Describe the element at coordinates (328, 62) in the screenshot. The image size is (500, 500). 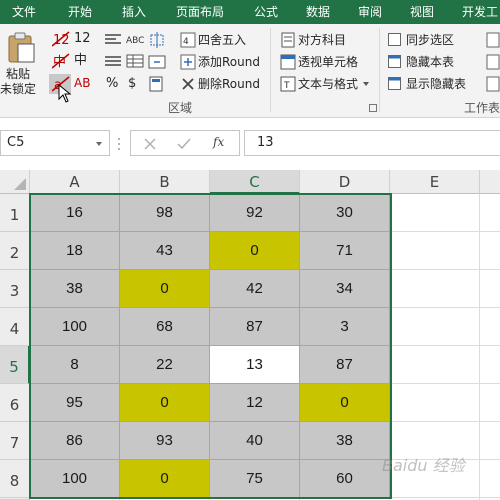
I see `pivot-cells-button: 透视单元格` at that location.